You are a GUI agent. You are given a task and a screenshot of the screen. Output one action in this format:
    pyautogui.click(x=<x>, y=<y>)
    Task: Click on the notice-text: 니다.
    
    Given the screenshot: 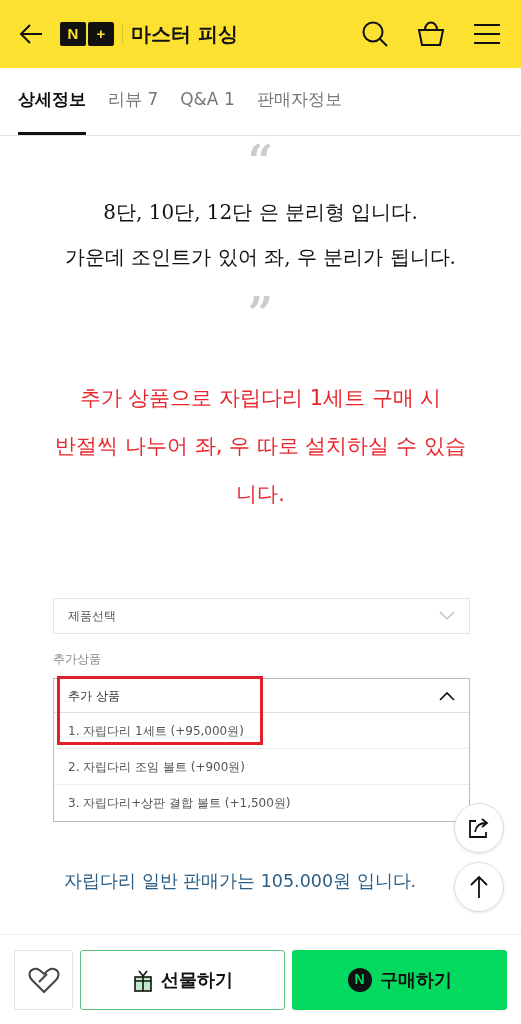 What is the action you would take?
    pyautogui.click(x=260, y=494)
    